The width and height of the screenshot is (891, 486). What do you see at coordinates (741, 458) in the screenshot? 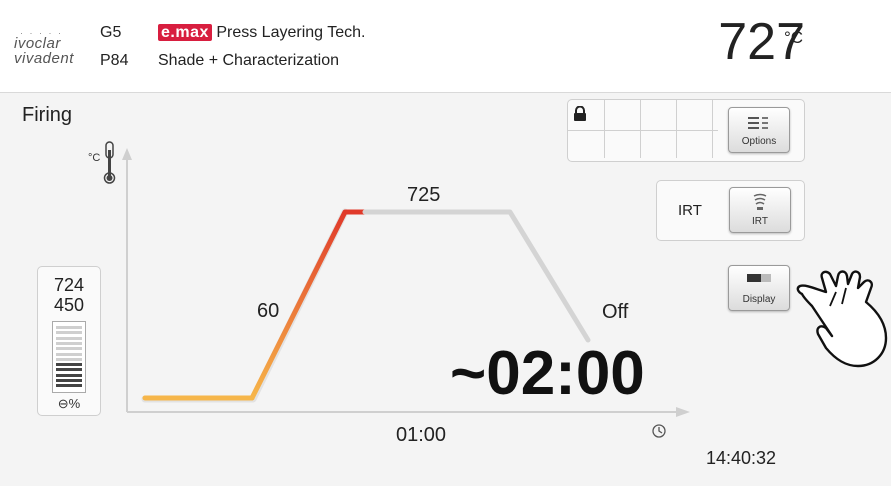
I see `system-clock: 14:40:32` at bounding box center [741, 458].